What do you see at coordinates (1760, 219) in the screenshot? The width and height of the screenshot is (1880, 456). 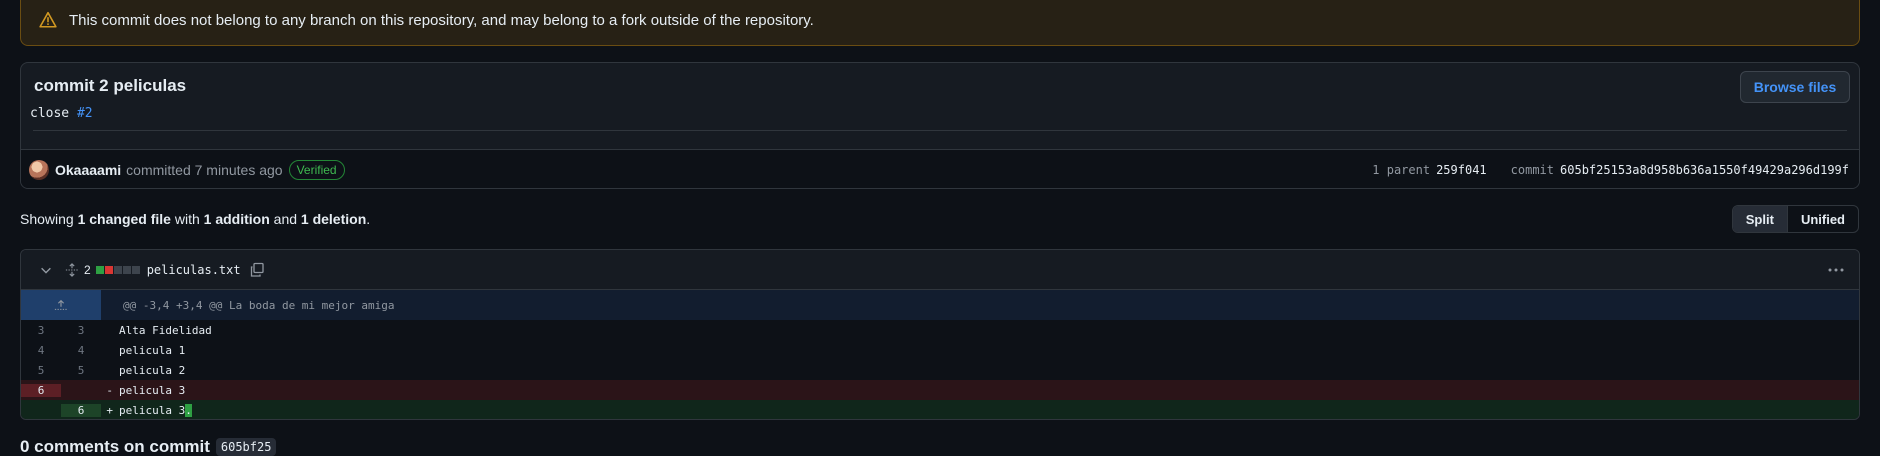 I see `split-view-button: Split` at bounding box center [1760, 219].